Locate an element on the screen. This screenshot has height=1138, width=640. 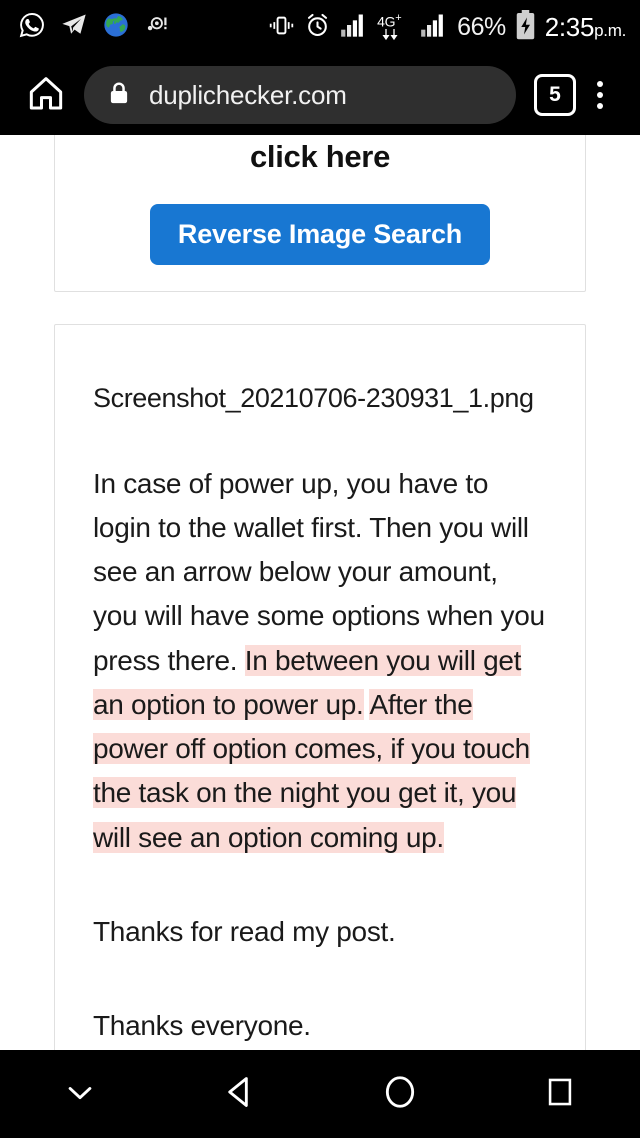
notification-alert-icon is located at coordinates (158, 27).